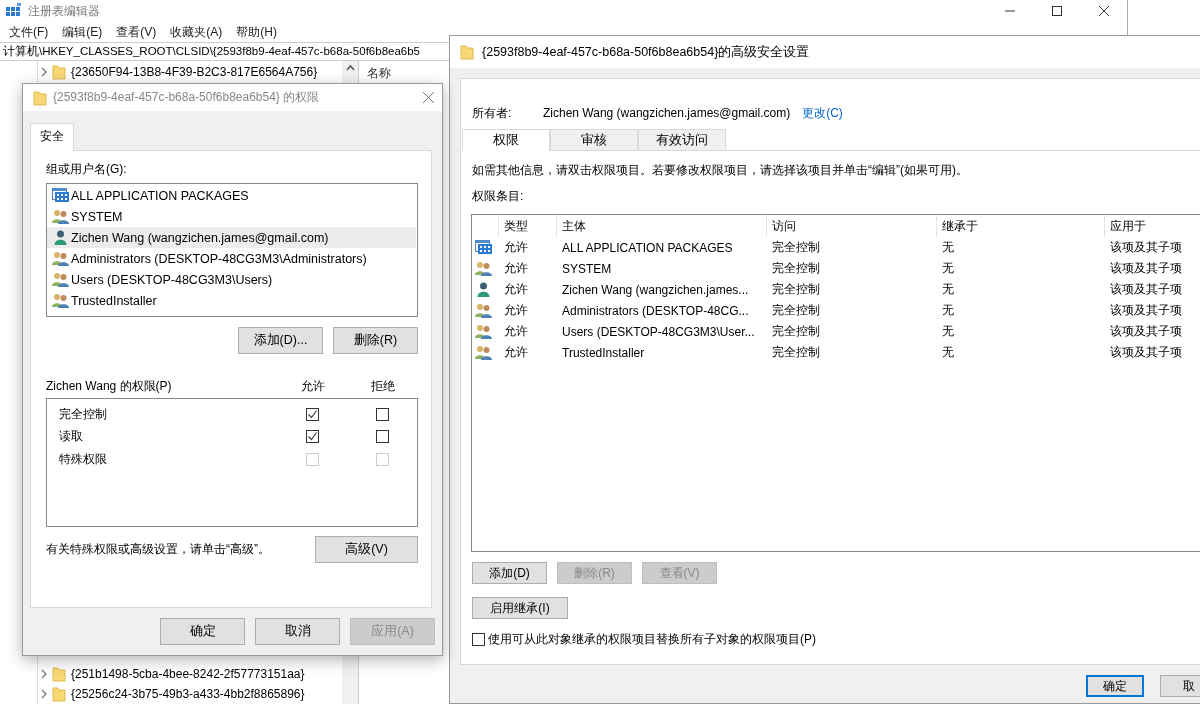 The image size is (1200, 704). I want to click on list-item: Zichen Wang (wangzichen.james@gmail.com), so click(231, 237).